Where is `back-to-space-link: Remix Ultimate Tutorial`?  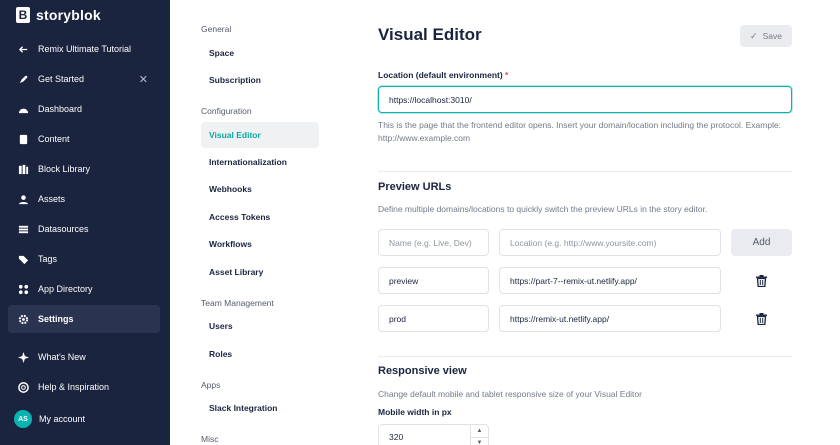
back-to-space-link: Remix Ultimate Tutorial is located at coordinates (84, 49).